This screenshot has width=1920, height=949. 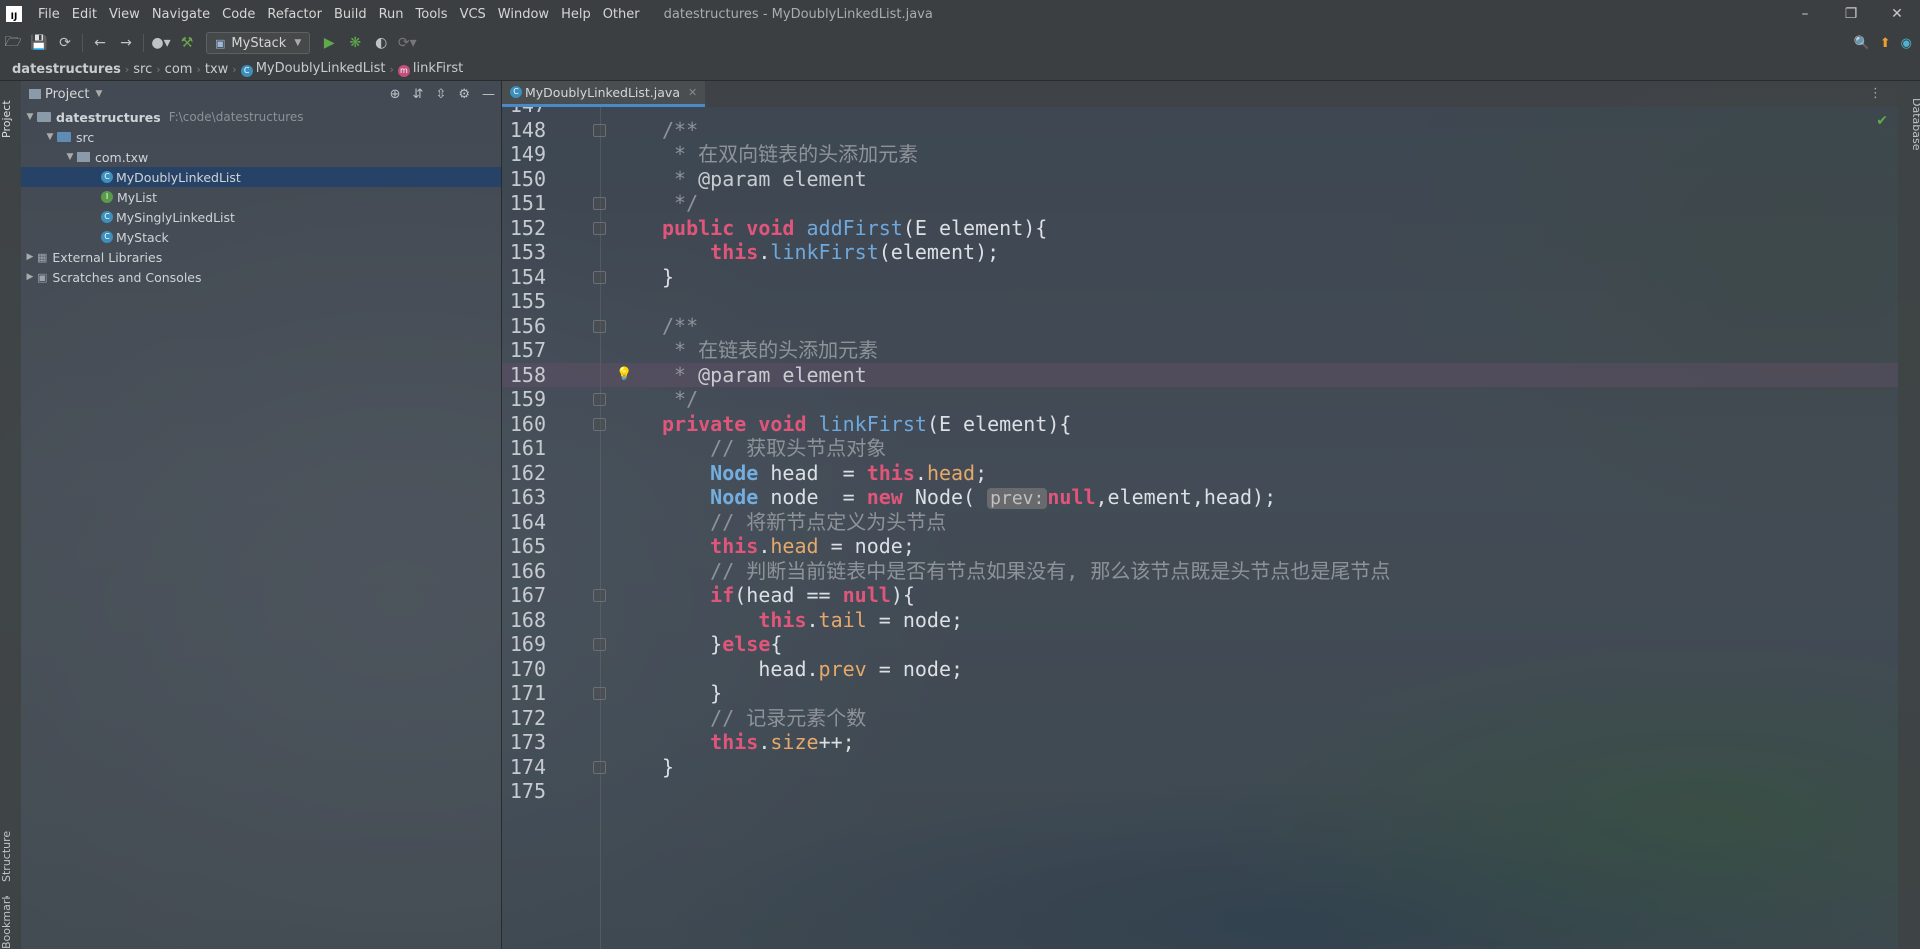 I want to click on close-tab-icon: ✕, so click(x=692, y=92).